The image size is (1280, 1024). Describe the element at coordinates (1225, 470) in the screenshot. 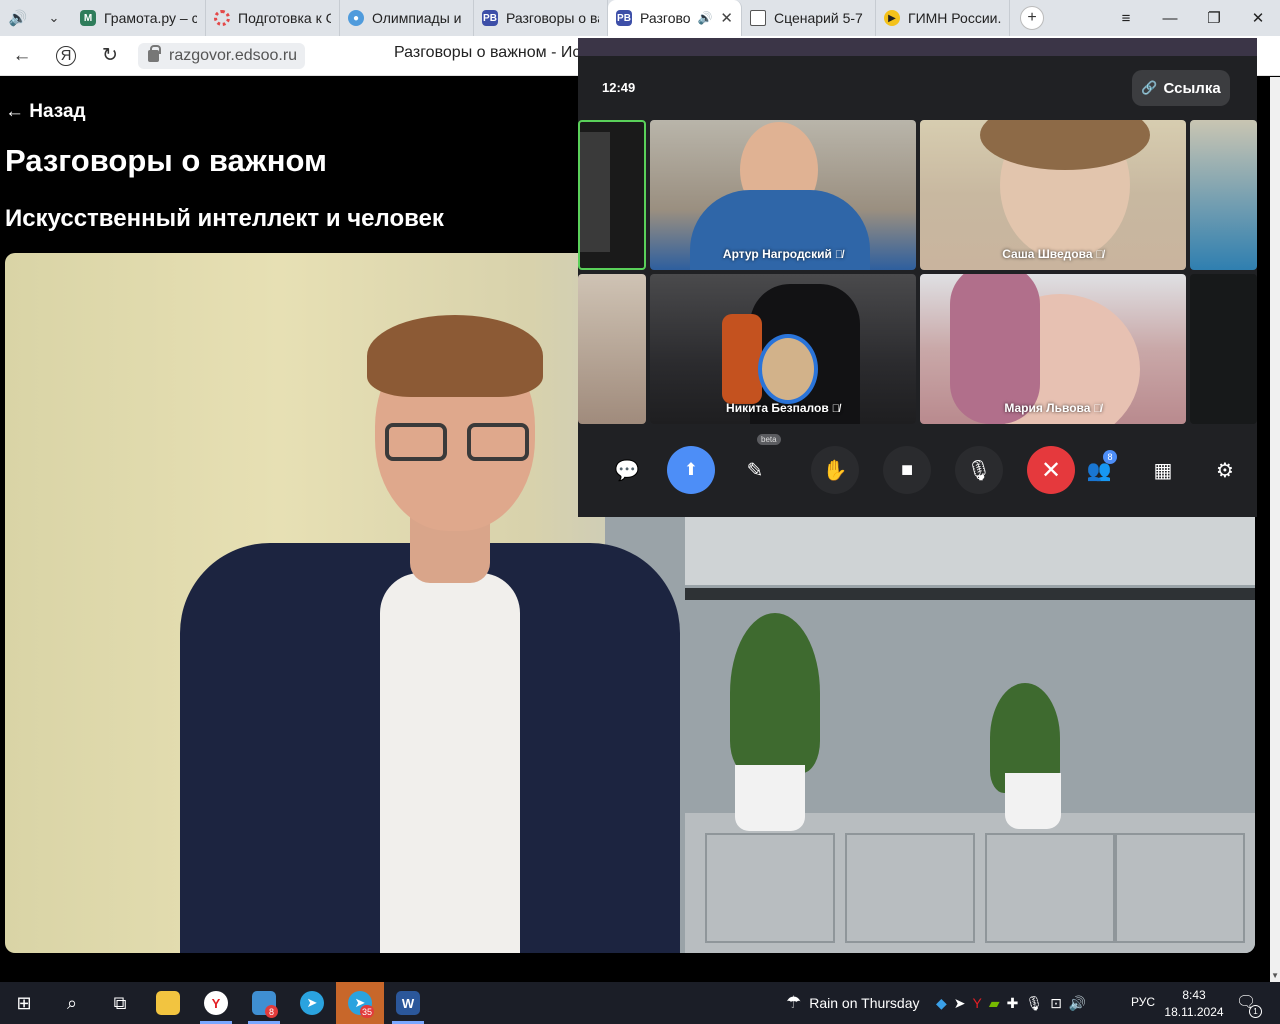

I see `settings-button: ⚙` at that location.